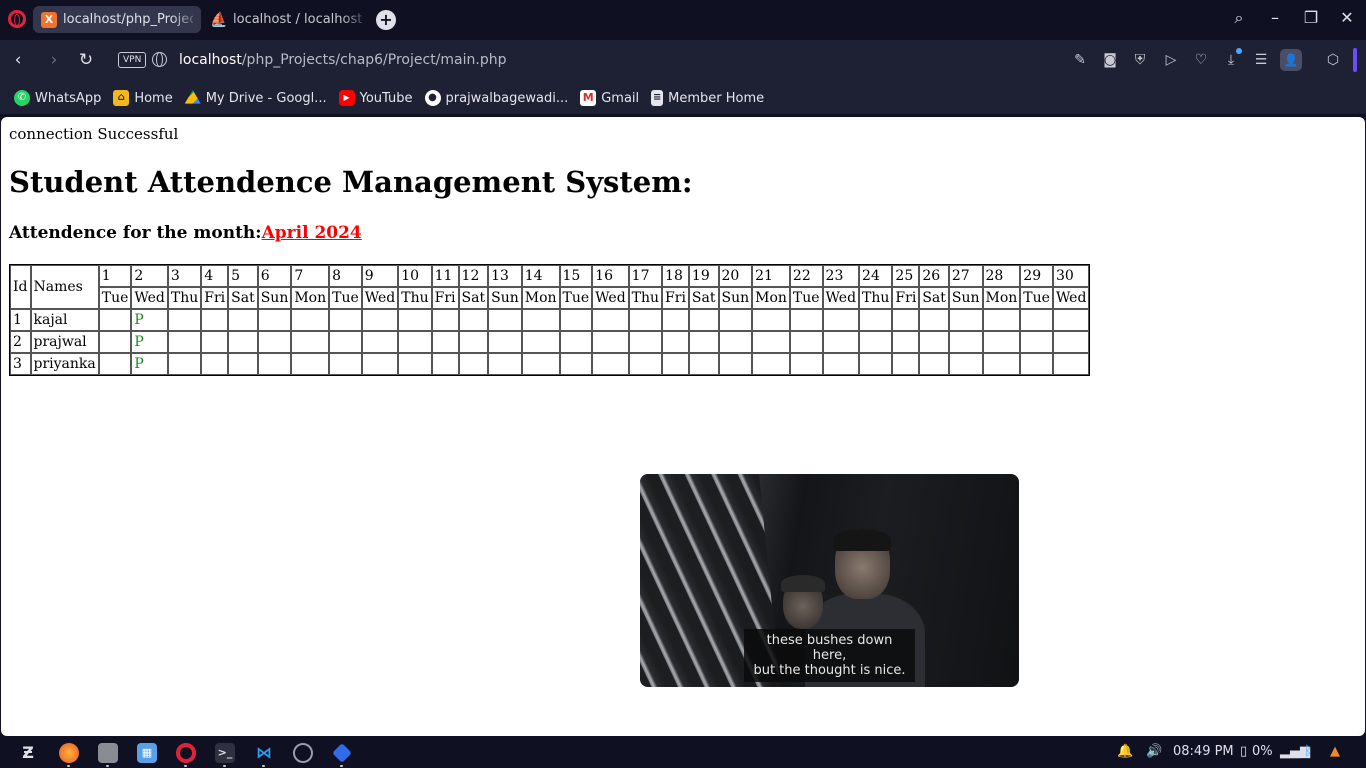 The width and height of the screenshot is (1366, 768). Describe the element at coordinates (707, 98) in the screenshot. I see `bookmark-member-home: ≡ Member Home` at that location.